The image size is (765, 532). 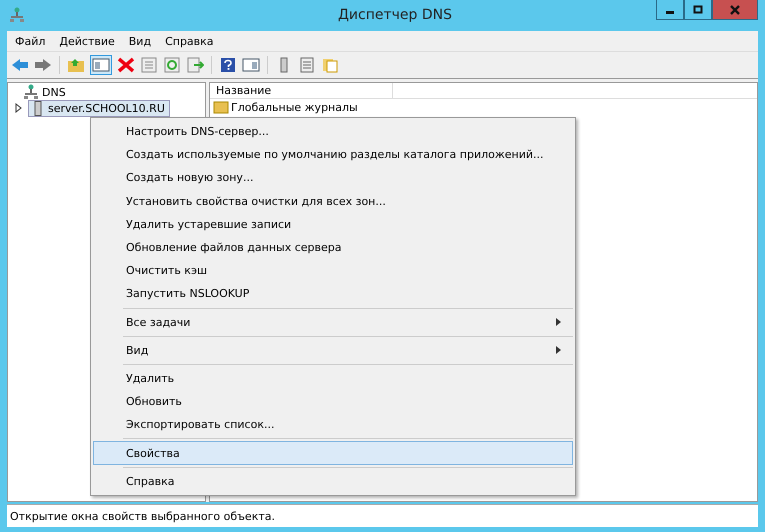 I want to click on minimize-button, so click(x=670, y=10).